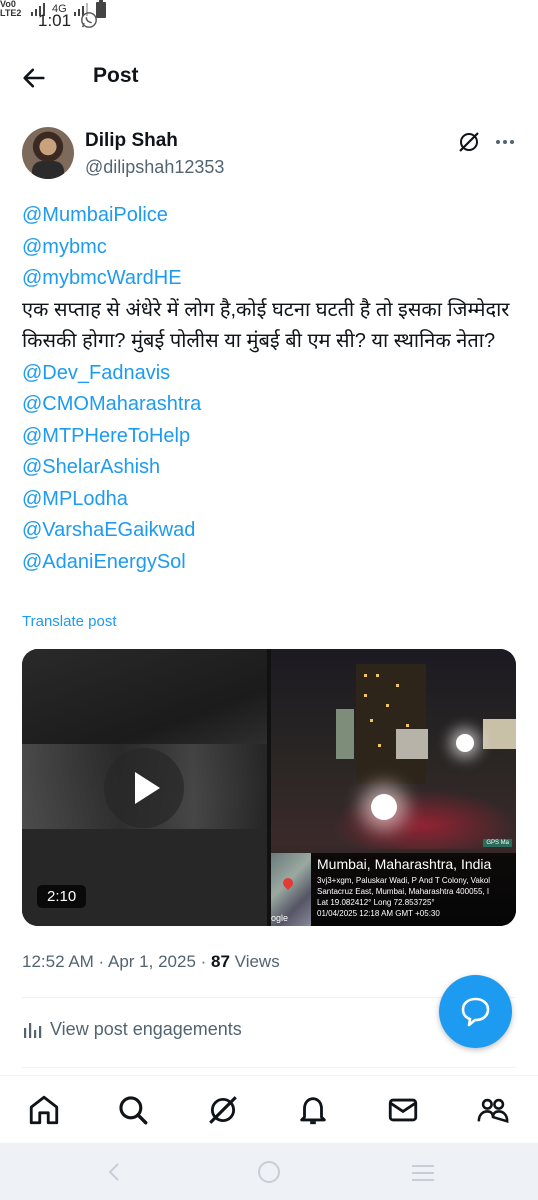 Image resolution: width=538 pixels, height=1200 pixels. Describe the element at coordinates (147, 788) in the screenshot. I see `play-icon` at that location.